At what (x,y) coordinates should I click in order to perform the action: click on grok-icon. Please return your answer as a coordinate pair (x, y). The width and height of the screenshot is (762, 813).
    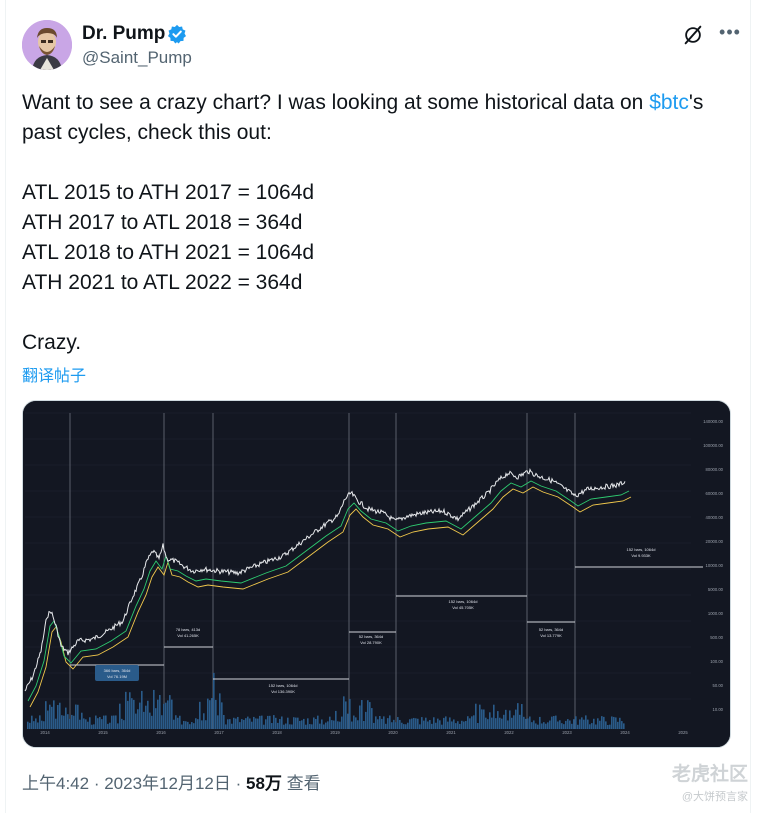
    Looking at the image, I should click on (693, 35).